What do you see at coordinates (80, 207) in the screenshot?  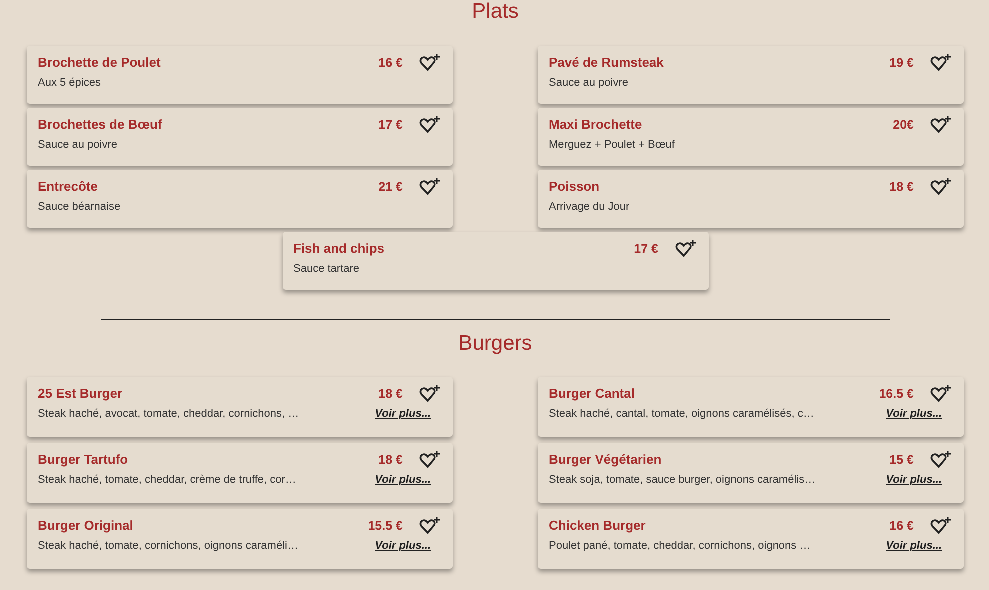 I see `dish-description: Sauce béarnaise` at bounding box center [80, 207].